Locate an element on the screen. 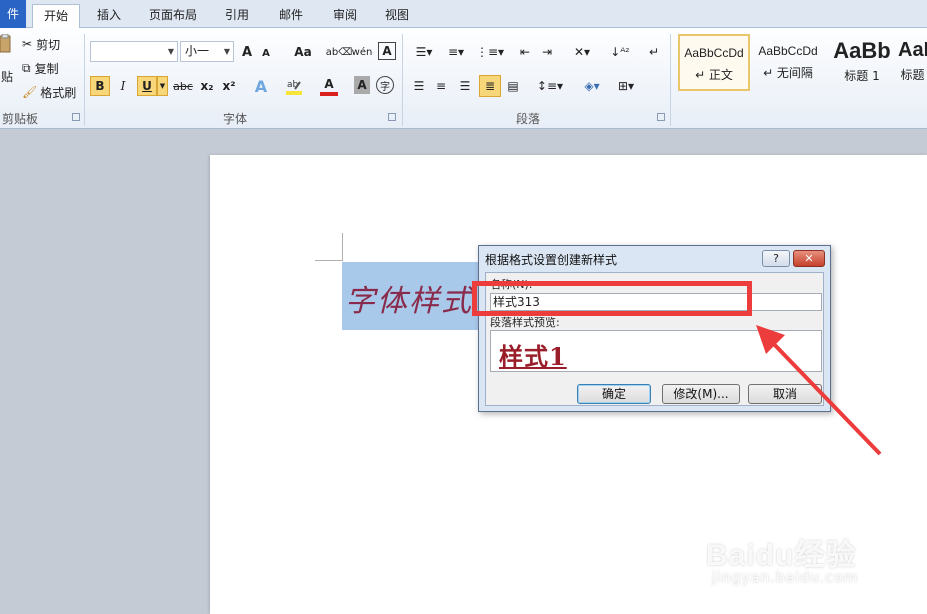 Image resolution: width=927 pixels, height=614 pixels. baidu-watermark: Baidu经验 jingyan.baidu.com is located at coordinates (806, 555).